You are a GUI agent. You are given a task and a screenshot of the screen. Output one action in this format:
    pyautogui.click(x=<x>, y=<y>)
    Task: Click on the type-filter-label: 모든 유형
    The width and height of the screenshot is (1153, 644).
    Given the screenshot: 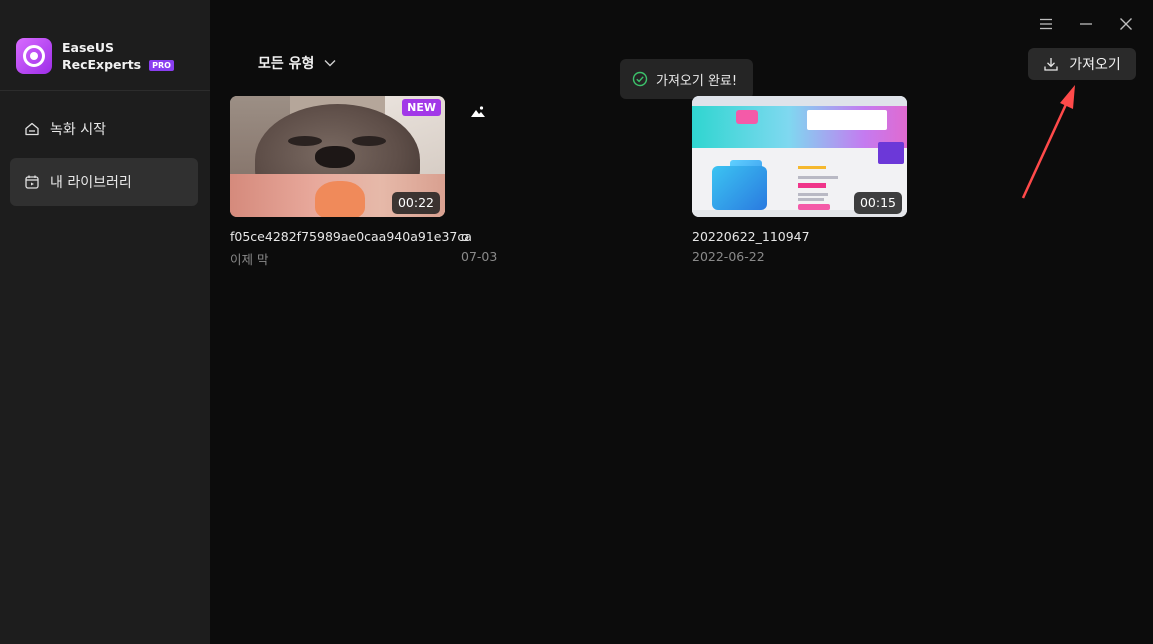 What is the action you would take?
    pyautogui.click(x=286, y=64)
    